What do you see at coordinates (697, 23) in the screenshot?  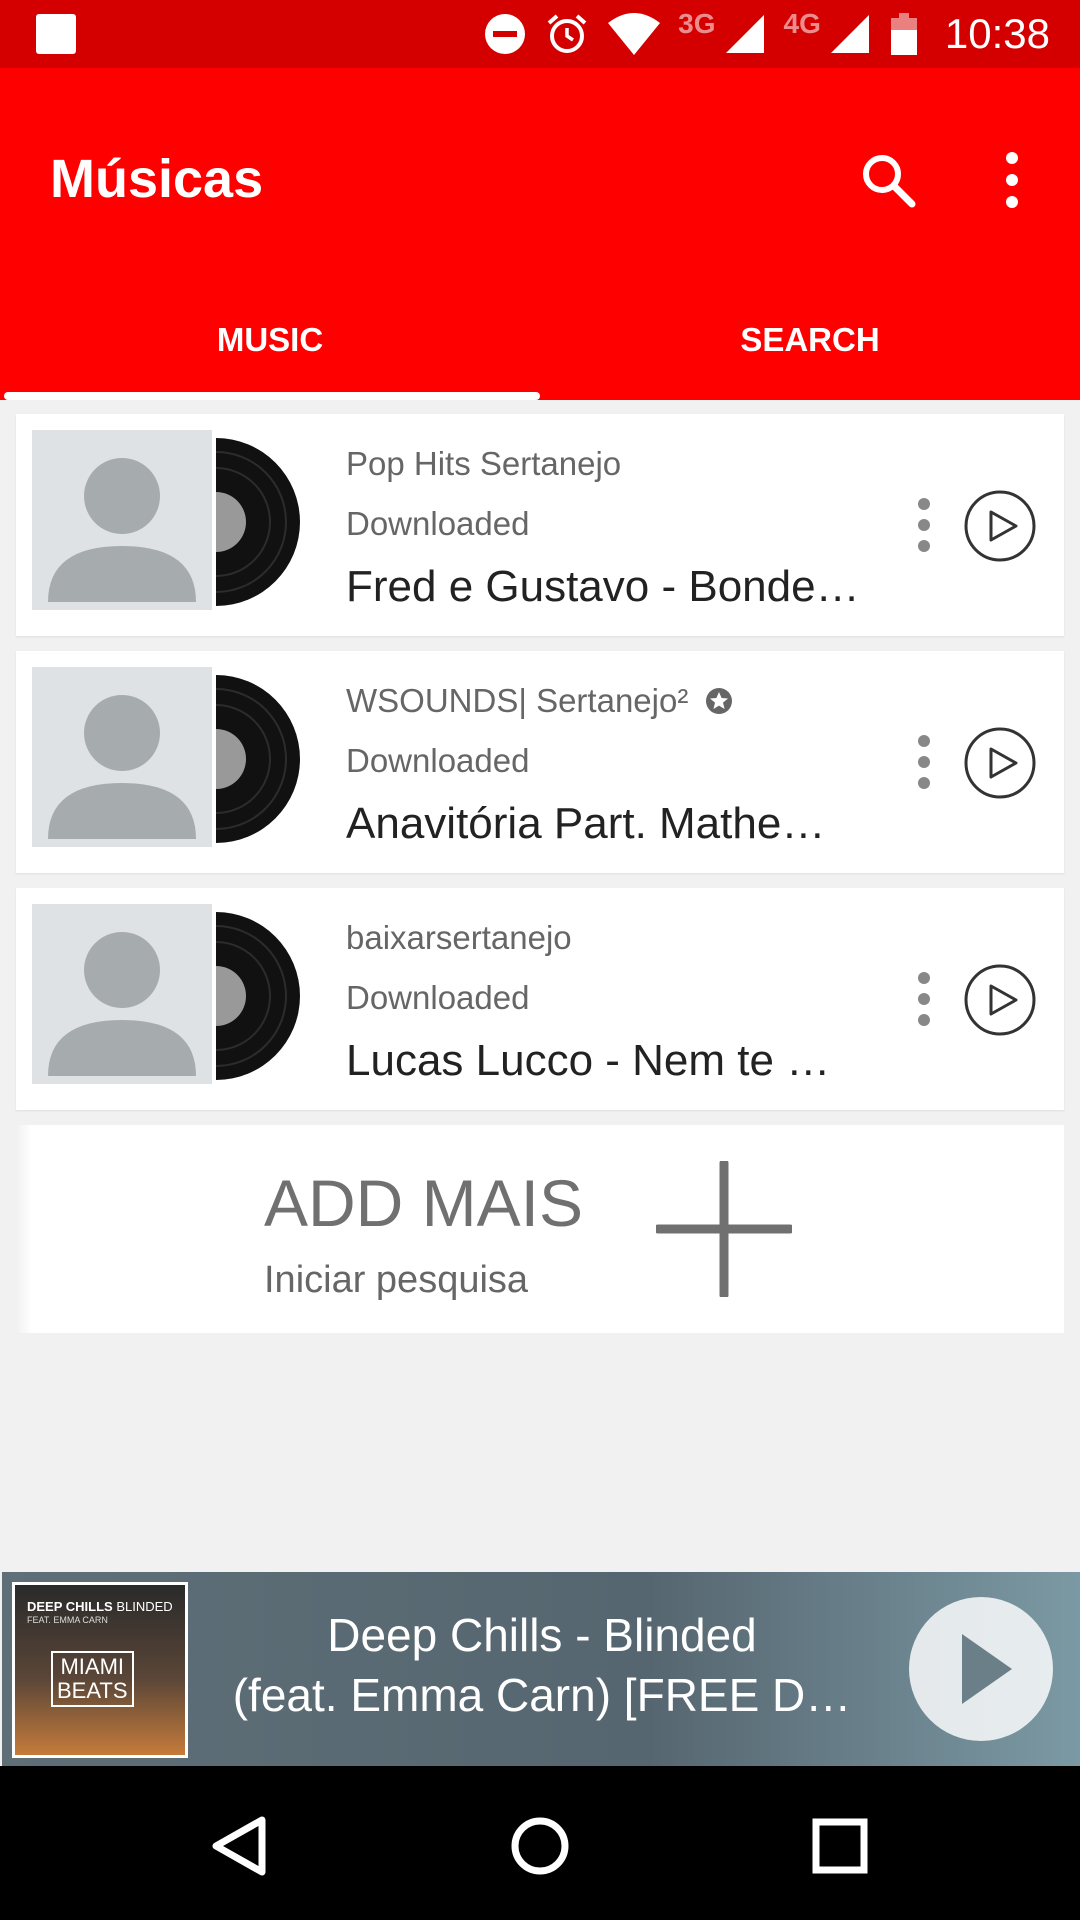 I see `network-3g-label: 3G` at bounding box center [697, 23].